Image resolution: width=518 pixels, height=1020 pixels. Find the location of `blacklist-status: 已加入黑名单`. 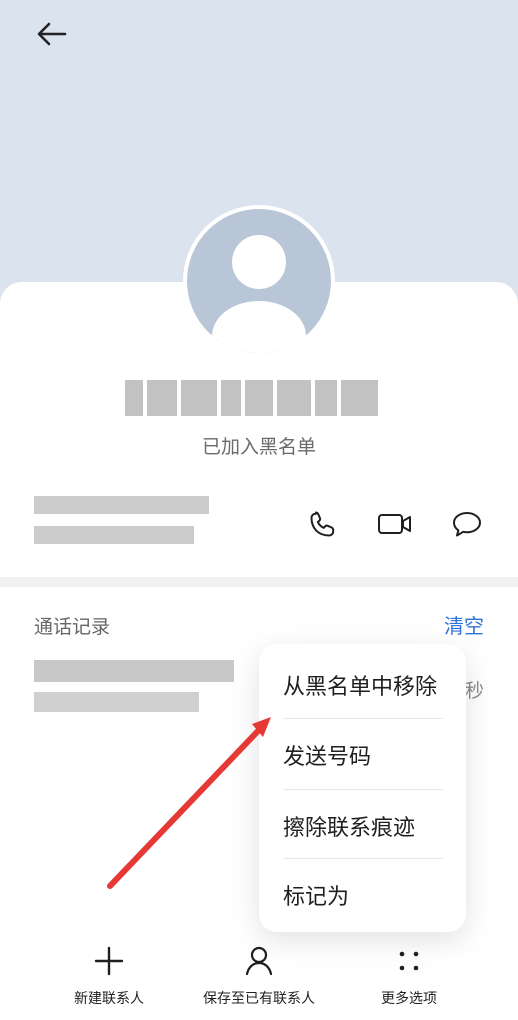

blacklist-status: 已加入黑名单 is located at coordinates (258, 447).